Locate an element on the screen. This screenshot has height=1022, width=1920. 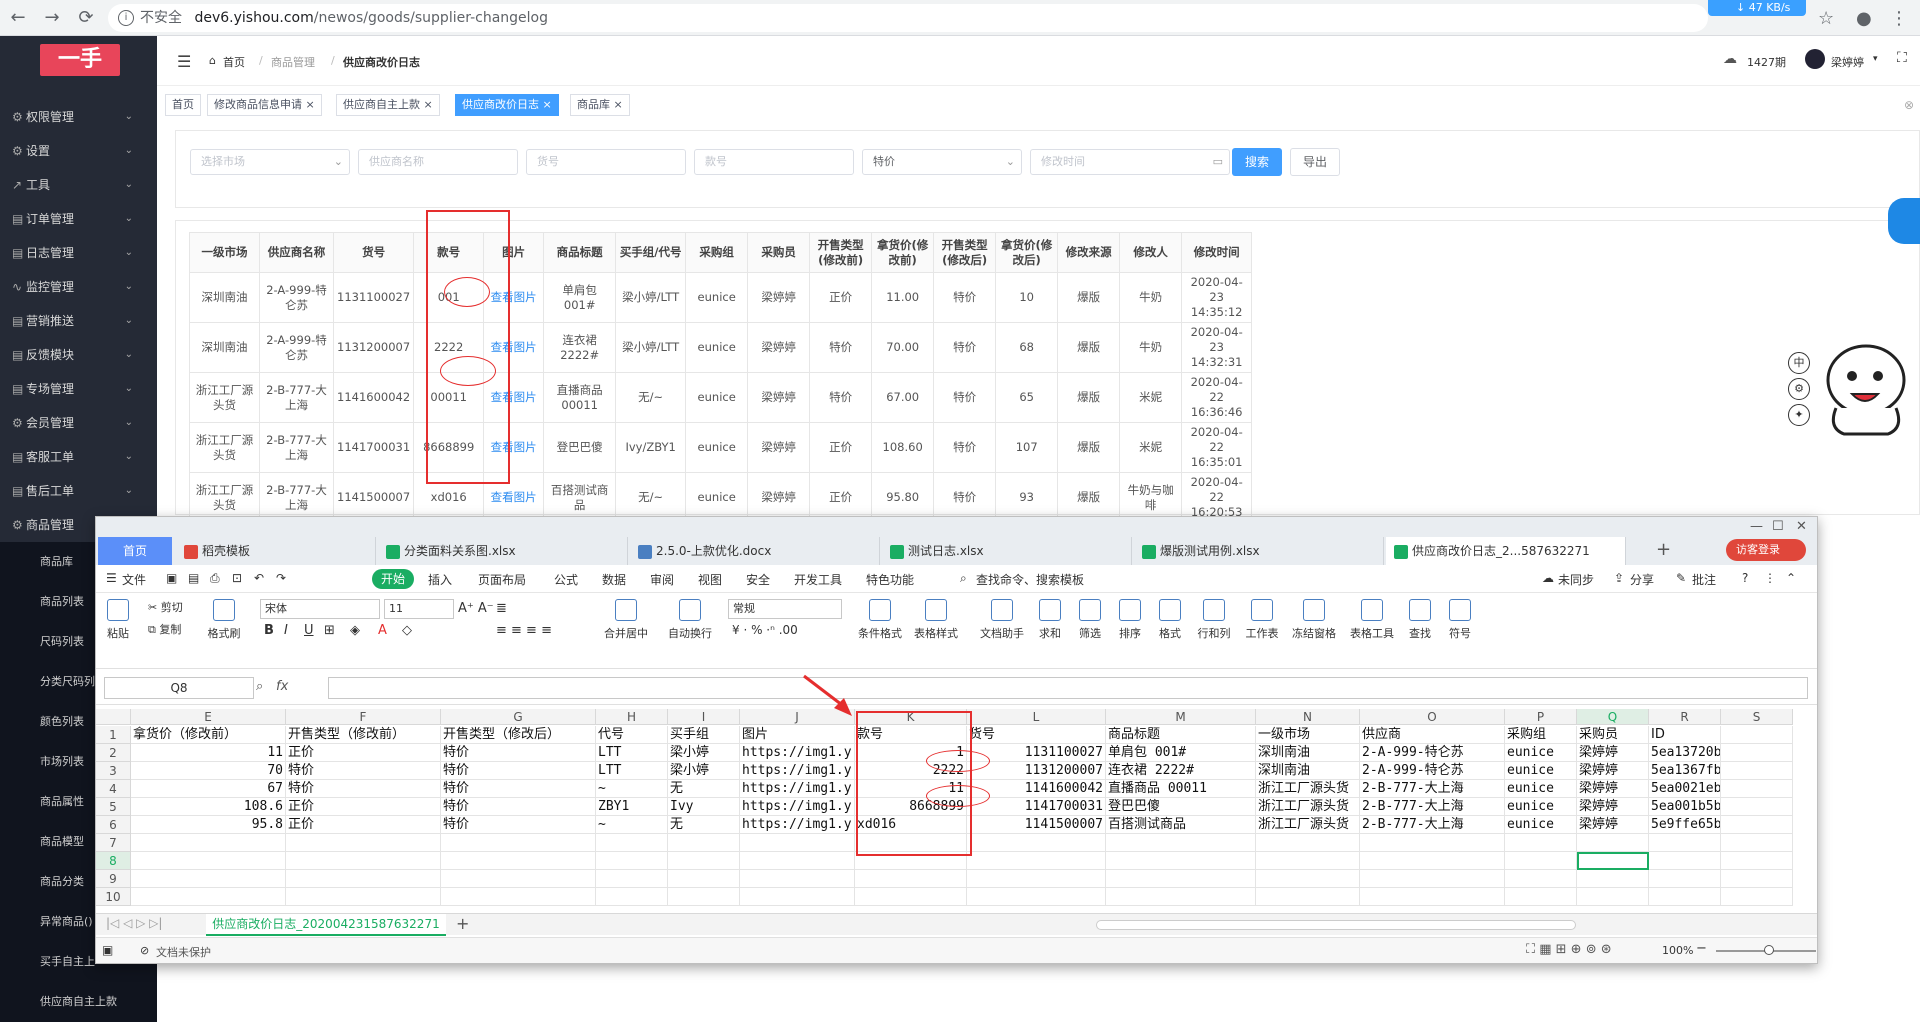
column-header: 商品标题 is located at coordinates (580, 252).